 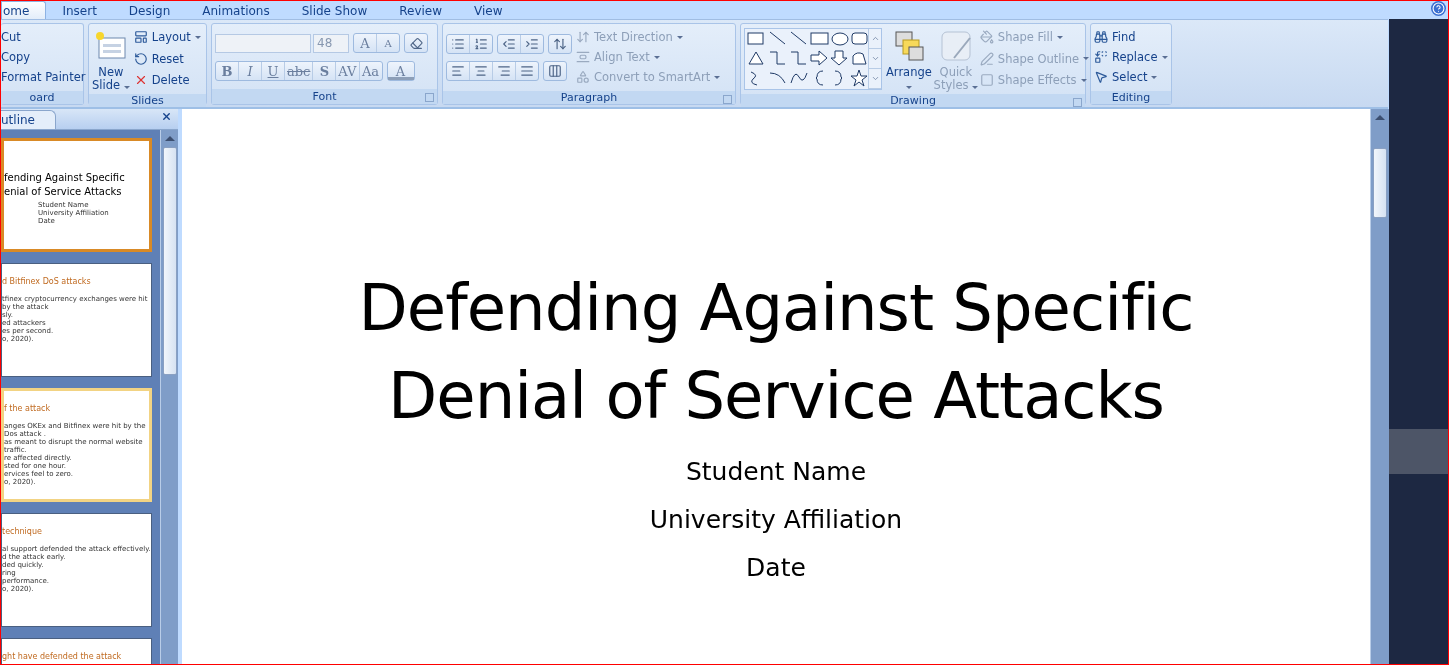 What do you see at coordinates (149, 10) in the screenshot?
I see `ribbon-tab: Design` at bounding box center [149, 10].